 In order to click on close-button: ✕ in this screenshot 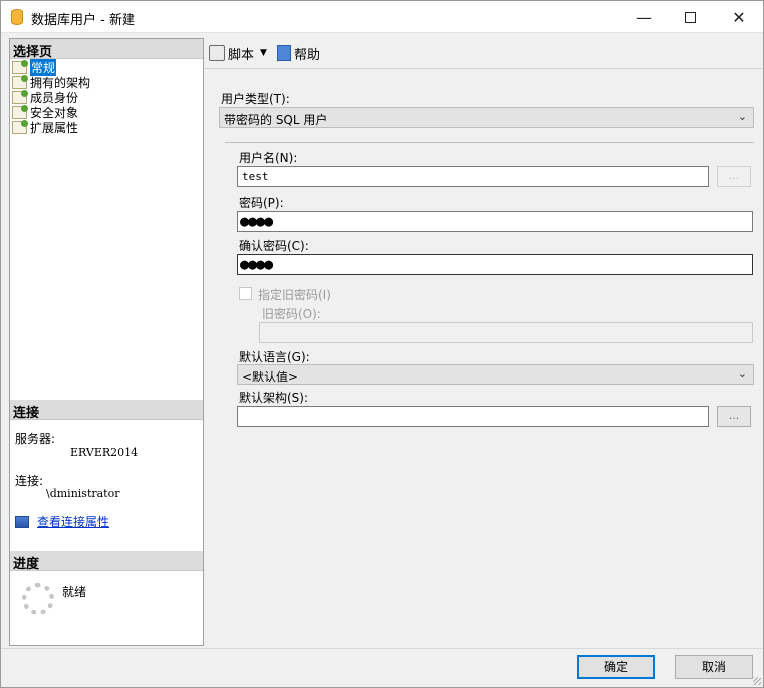, I will do `click(739, 17)`.